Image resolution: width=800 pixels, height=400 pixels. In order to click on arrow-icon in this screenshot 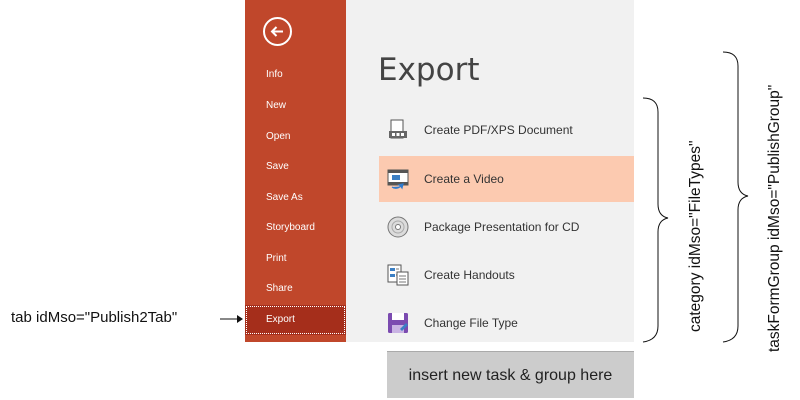, I will do `click(231, 319)`.